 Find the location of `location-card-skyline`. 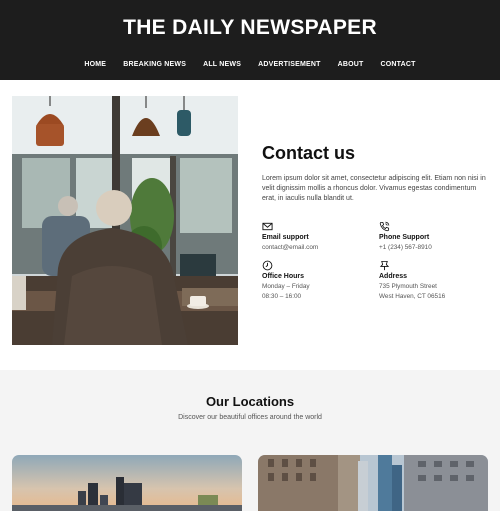

location-card-skyline is located at coordinates (127, 483).